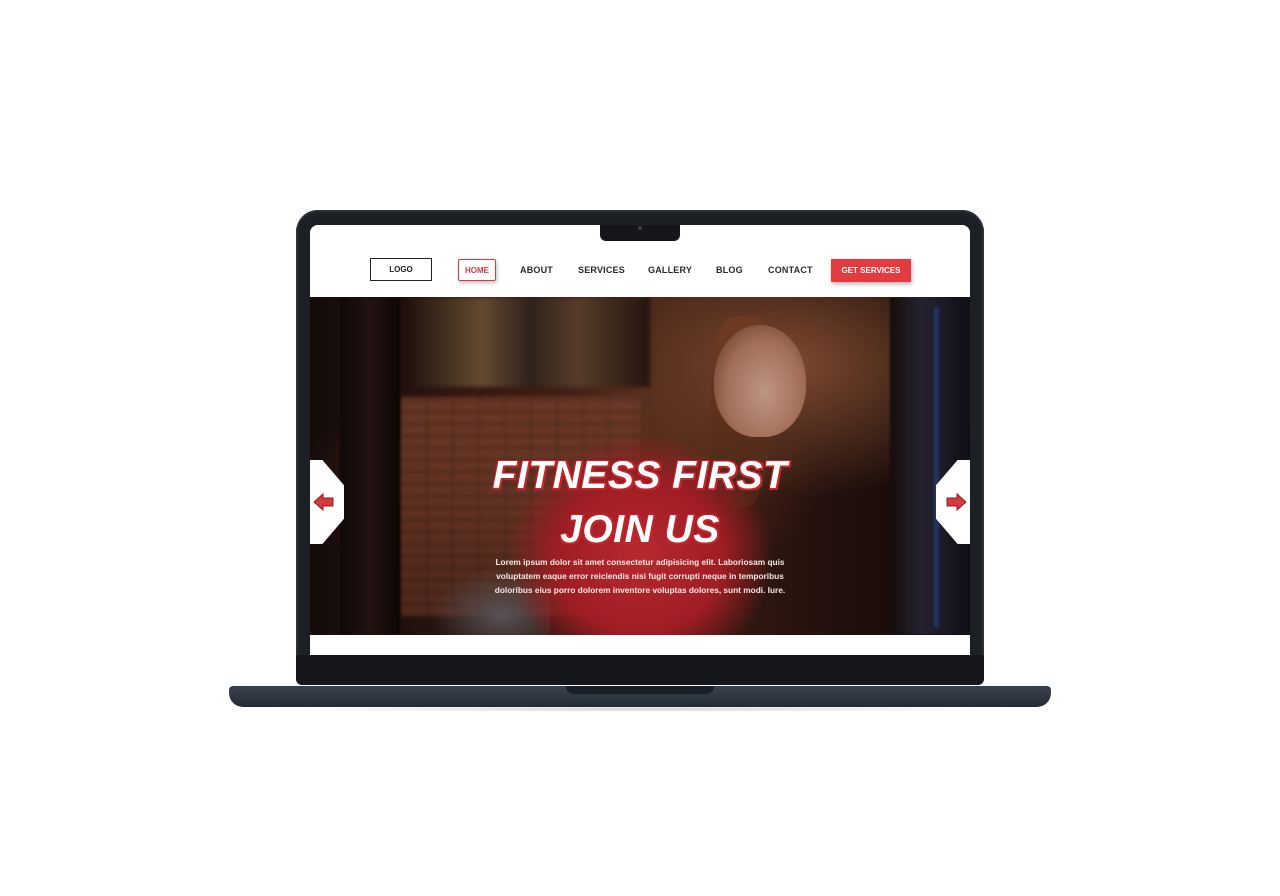 Image resolution: width=1280 pixels, height=896 pixels. I want to click on hero-title-line: JOIN US, so click(640, 529).